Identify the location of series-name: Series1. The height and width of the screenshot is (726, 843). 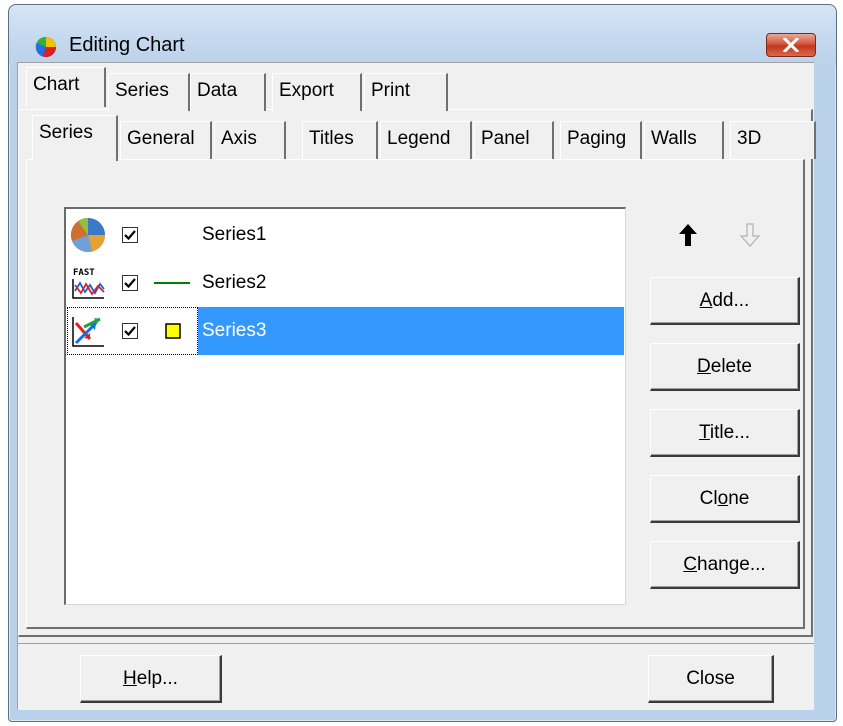
(234, 234).